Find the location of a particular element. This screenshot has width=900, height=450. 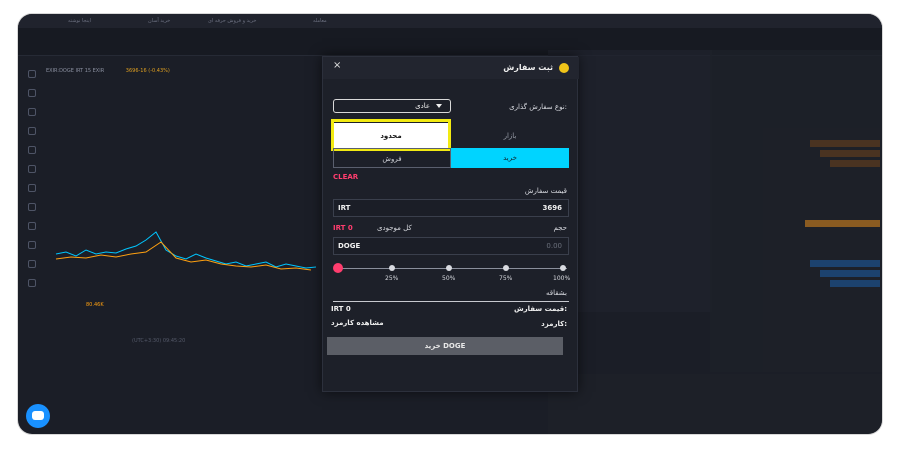

text-icon is located at coordinates (32, 150).